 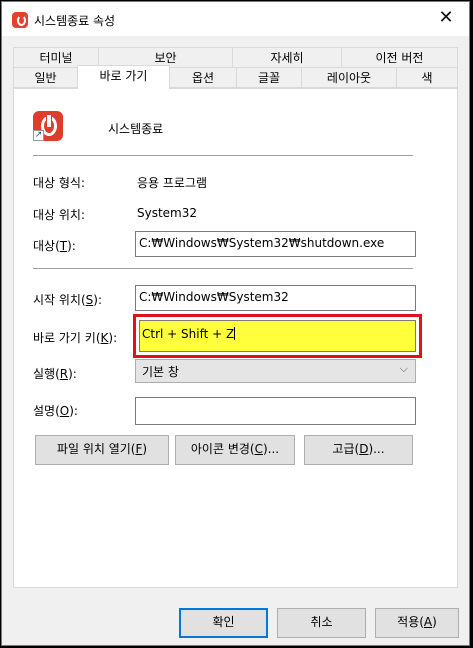 What do you see at coordinates (275, 244) in the screenshot?
I see `target-field: C:₩Windows₩System32₩shutdown.exe` at bounding box center [275, 244].